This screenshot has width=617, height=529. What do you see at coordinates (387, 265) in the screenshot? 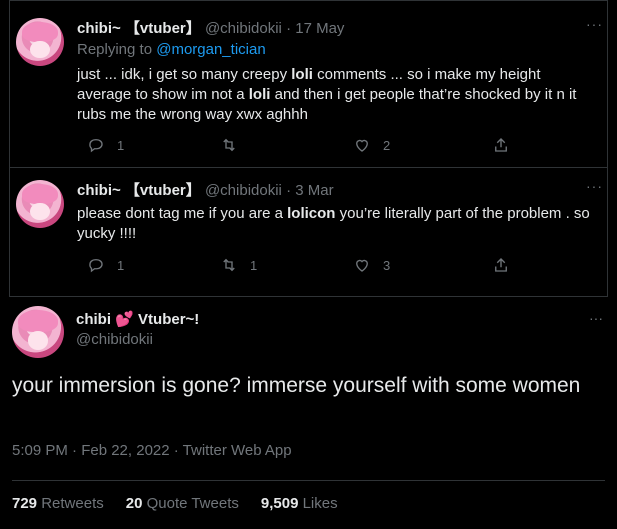
I see `like-count: 3` at bounding box center [387, 265].